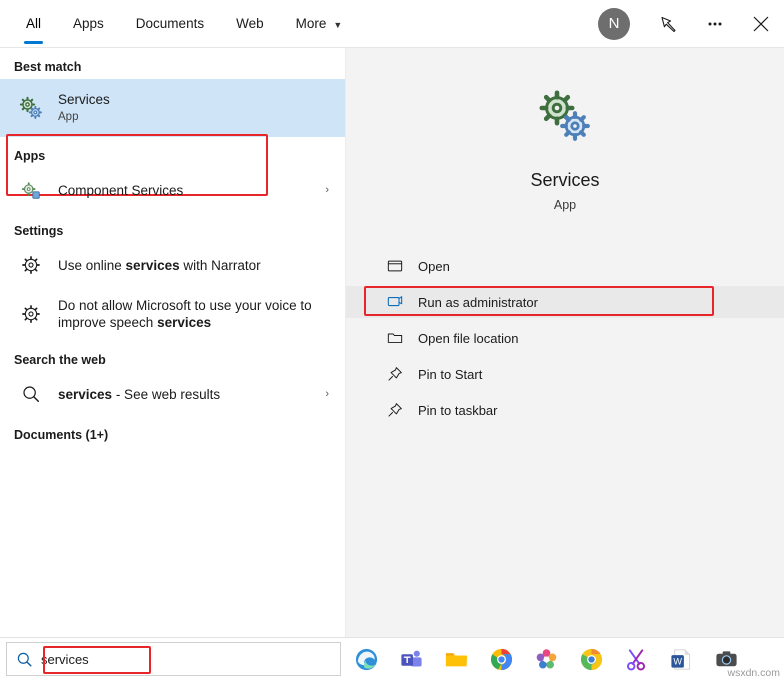 This screenshot has height=680, width=784. What do you see at coordinates (565, 180) in the screenshot?
I see `app-title: Services` at bounding box center [565, 180].